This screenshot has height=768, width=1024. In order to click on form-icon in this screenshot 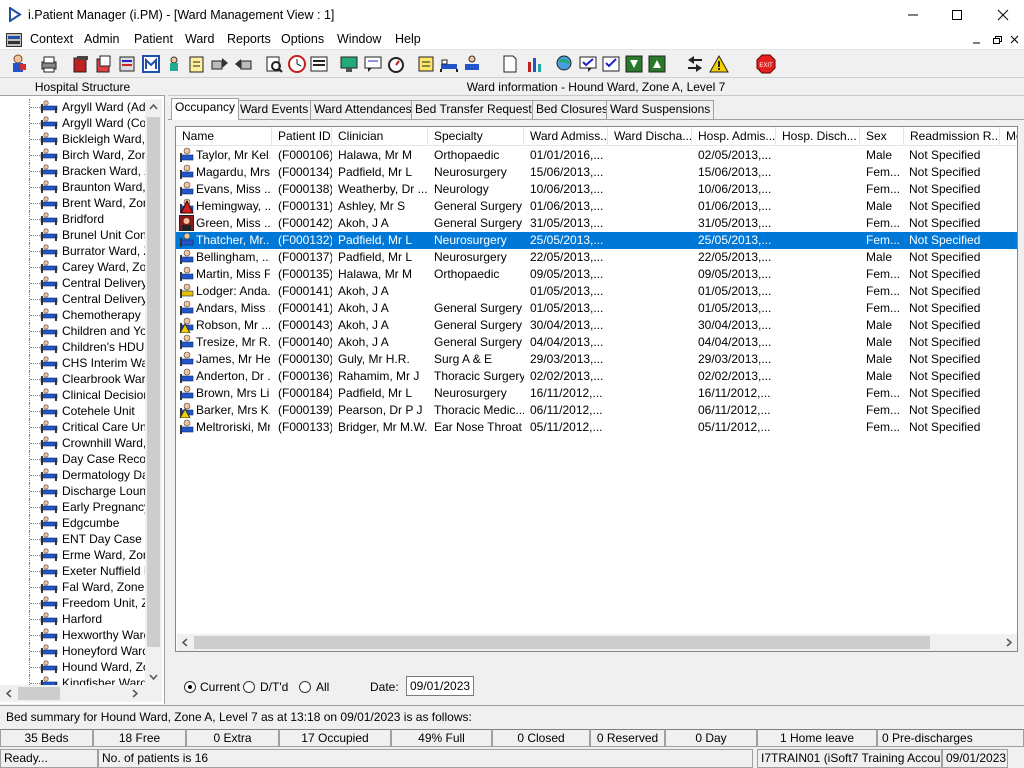, I will do `click(127, 64)`.